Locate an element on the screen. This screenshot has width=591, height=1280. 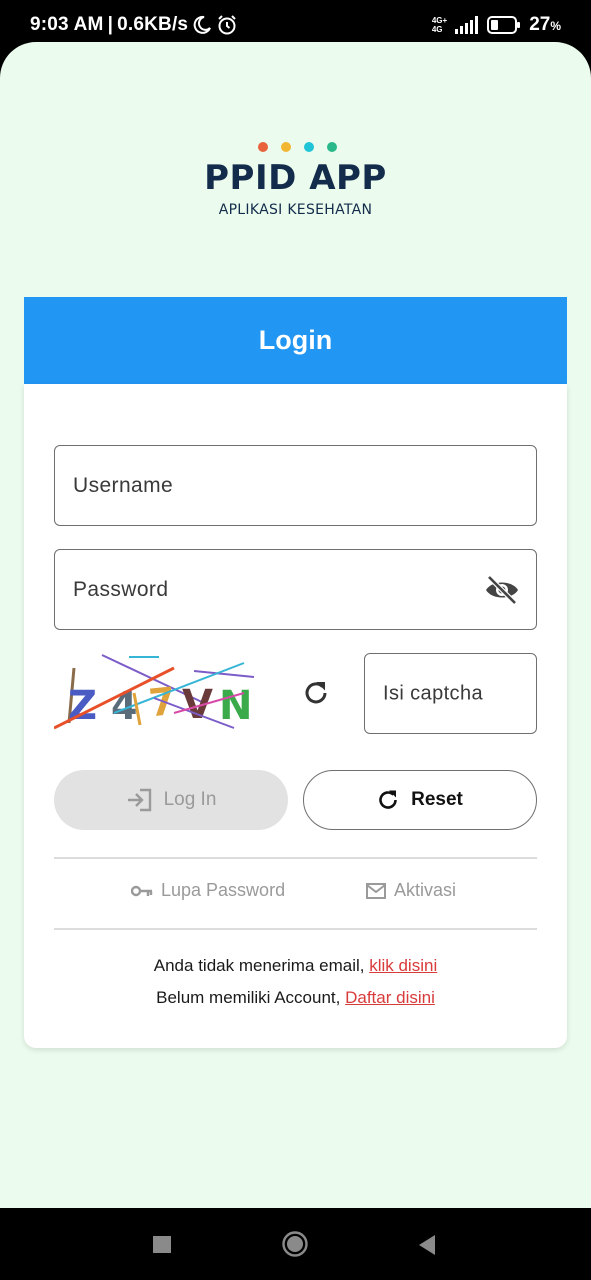
reset-button: Reset is located at coordinates (420, 800).